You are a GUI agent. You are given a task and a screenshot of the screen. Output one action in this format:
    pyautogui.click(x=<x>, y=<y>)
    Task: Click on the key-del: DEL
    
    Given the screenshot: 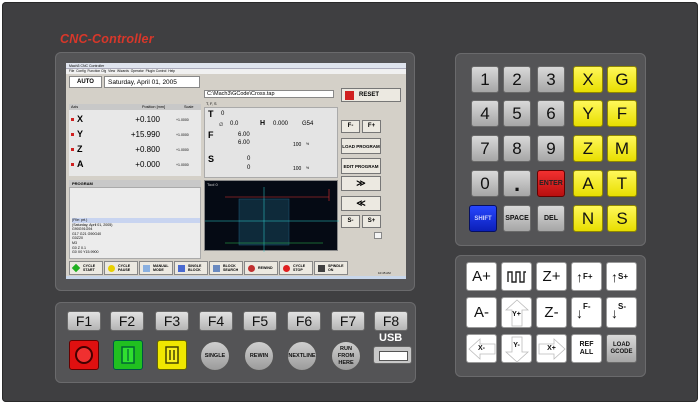 What is the action you would take?
    pyautogui.click(x=551, y=218)
    